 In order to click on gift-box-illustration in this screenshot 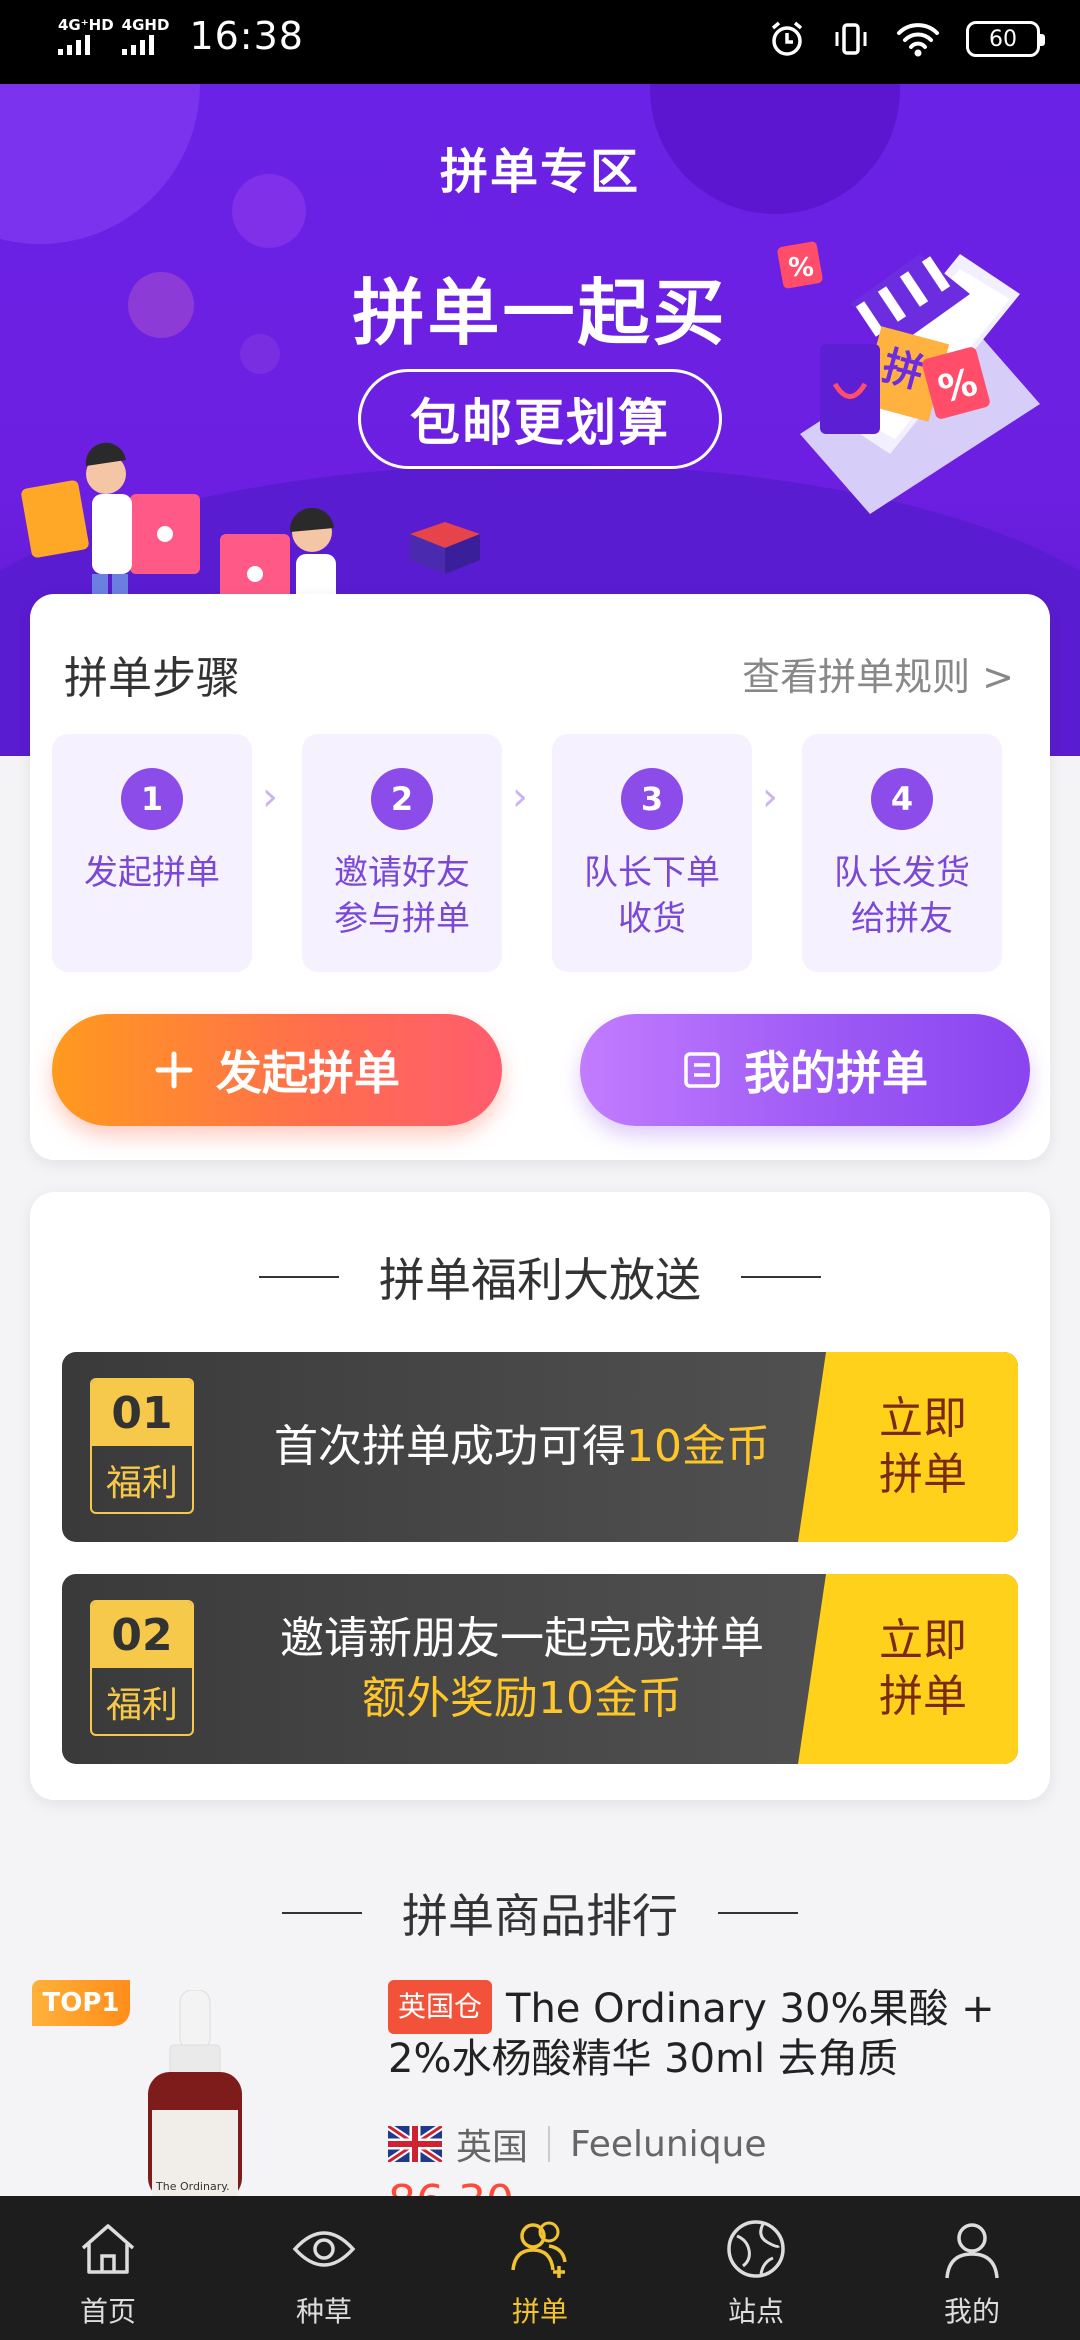, I will do `click(445, 548)`.